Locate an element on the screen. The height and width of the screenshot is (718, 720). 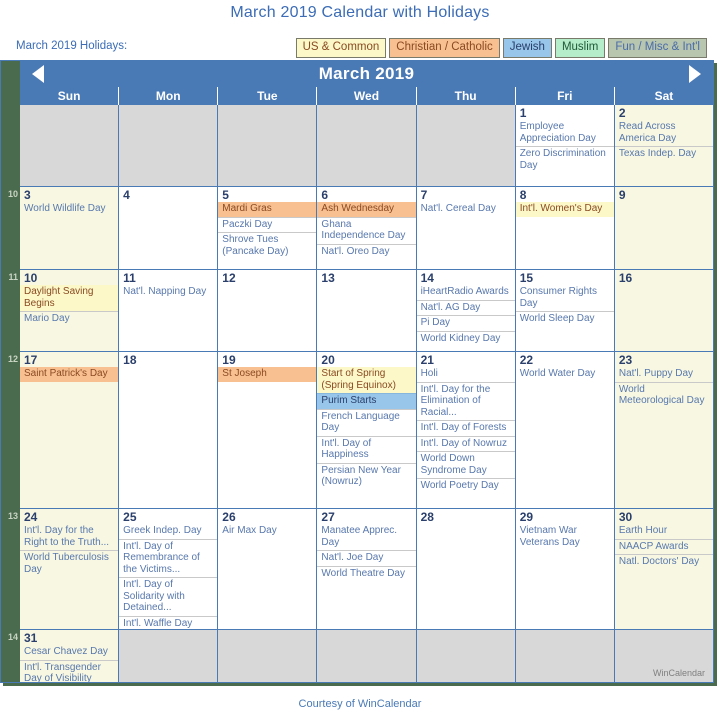
calendar-day-cell: 4 is located at coordinates (169, 228).